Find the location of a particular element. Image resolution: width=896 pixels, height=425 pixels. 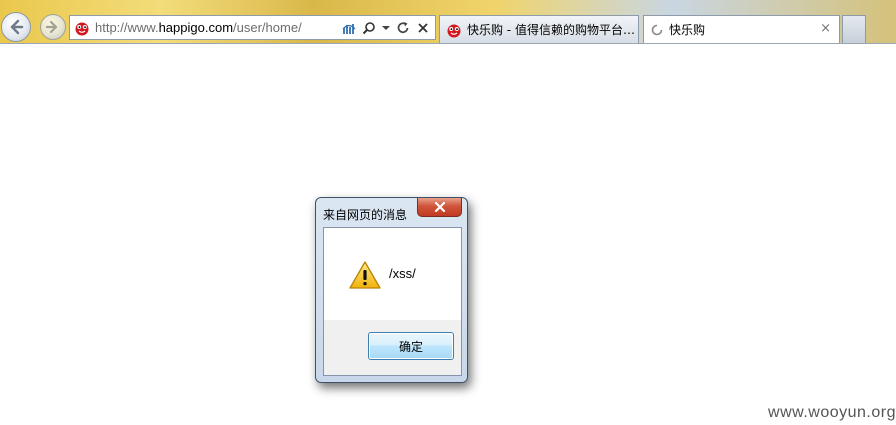

back-arrow-icon is located at coordinates (17, 27).